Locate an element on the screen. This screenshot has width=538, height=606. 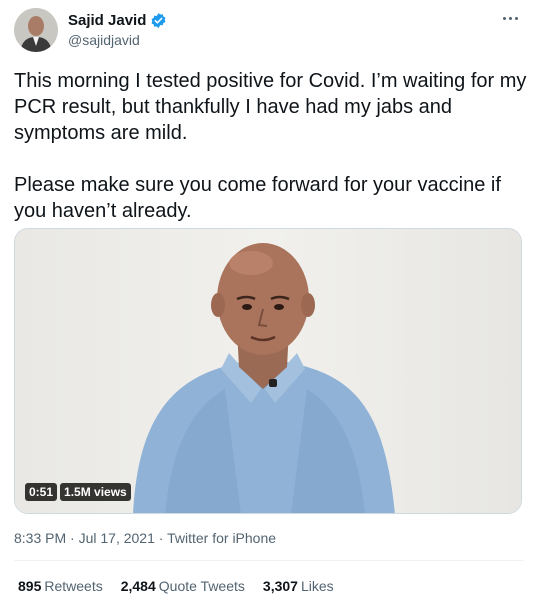
video-badges: 0:51 1.5M views is located at coordinates (78, 492).